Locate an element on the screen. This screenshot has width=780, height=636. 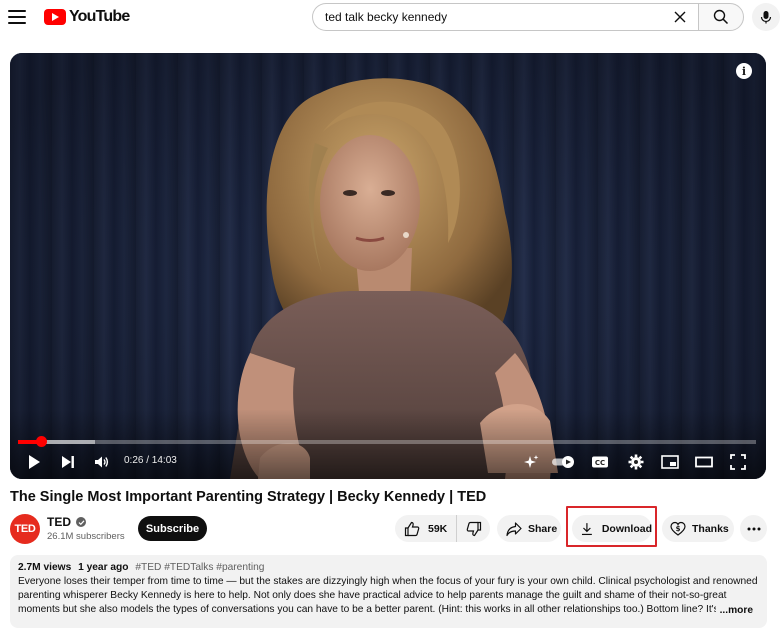
stable-volume-button is located at coordinates (531, 462).